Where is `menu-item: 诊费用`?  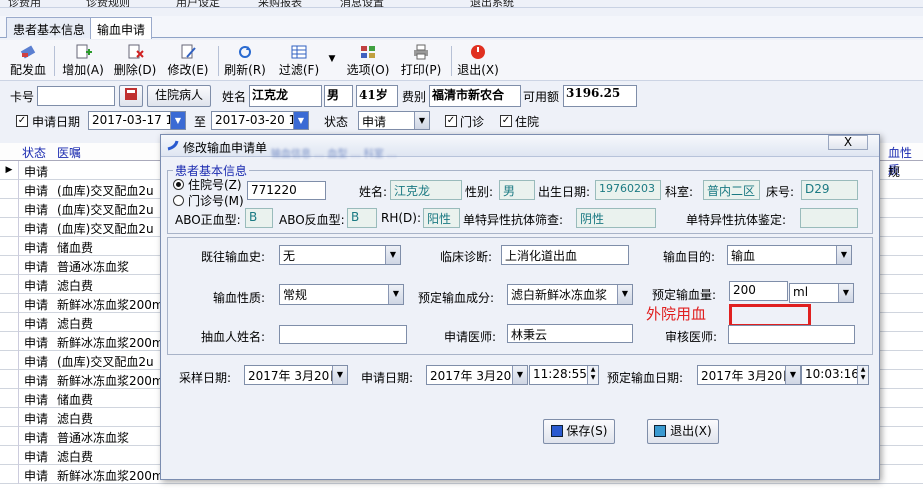
menu-item: 诊费用 is located at coordinates (24, 3).